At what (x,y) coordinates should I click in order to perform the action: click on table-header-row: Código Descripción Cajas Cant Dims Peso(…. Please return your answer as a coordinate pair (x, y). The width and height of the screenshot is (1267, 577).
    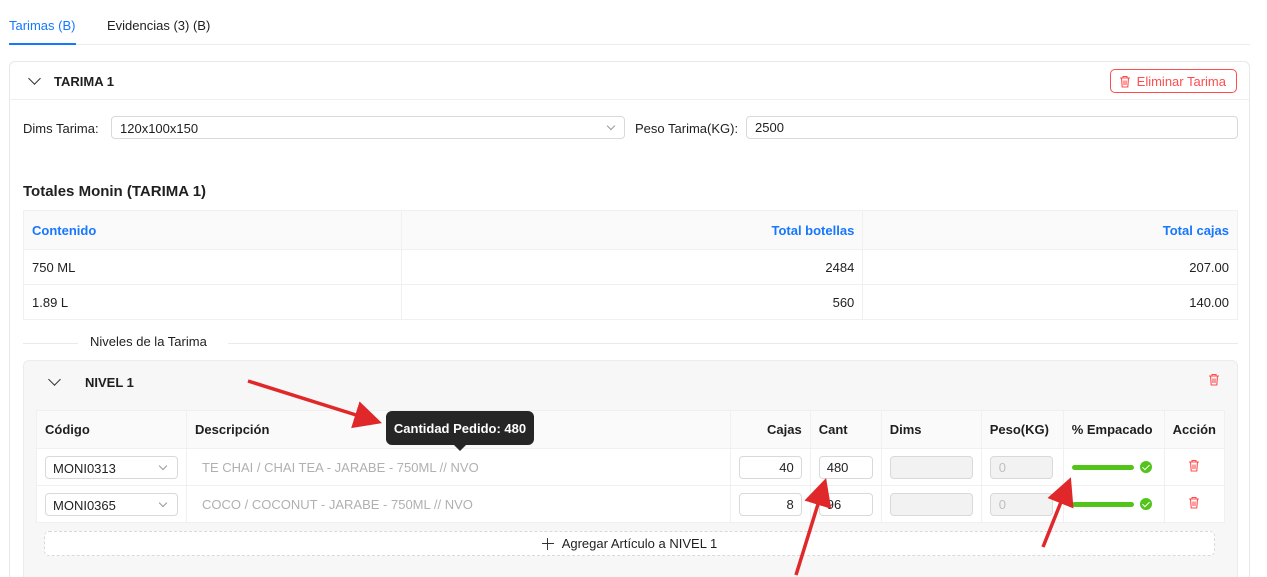
    Looking at the image, I should click on (630, 429).